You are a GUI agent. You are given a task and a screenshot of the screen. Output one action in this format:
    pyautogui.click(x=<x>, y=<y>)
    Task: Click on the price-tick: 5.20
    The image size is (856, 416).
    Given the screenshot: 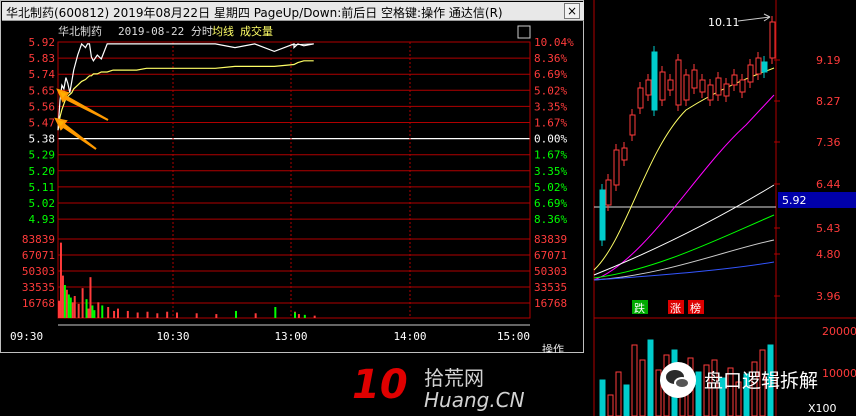 What is the action you would take?
    pyautogui.click(x=42, y=171)
    